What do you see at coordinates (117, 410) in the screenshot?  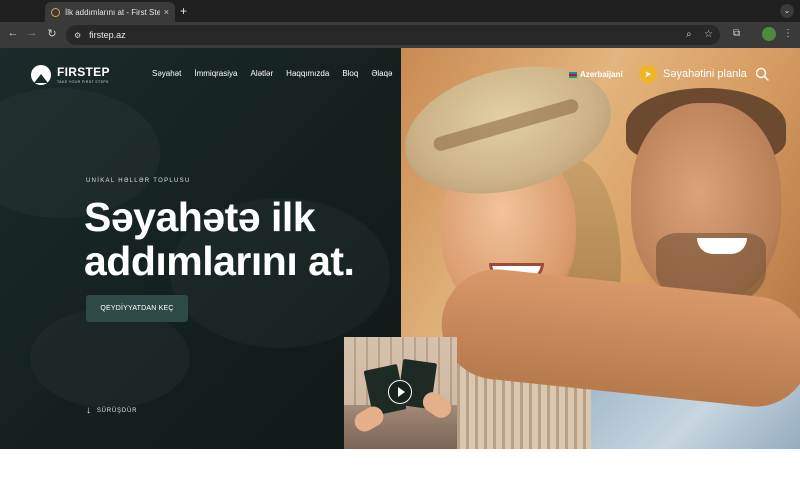 I see `scroll-label: SÜRÜŞDÜR` at bounding box center [117, 410].